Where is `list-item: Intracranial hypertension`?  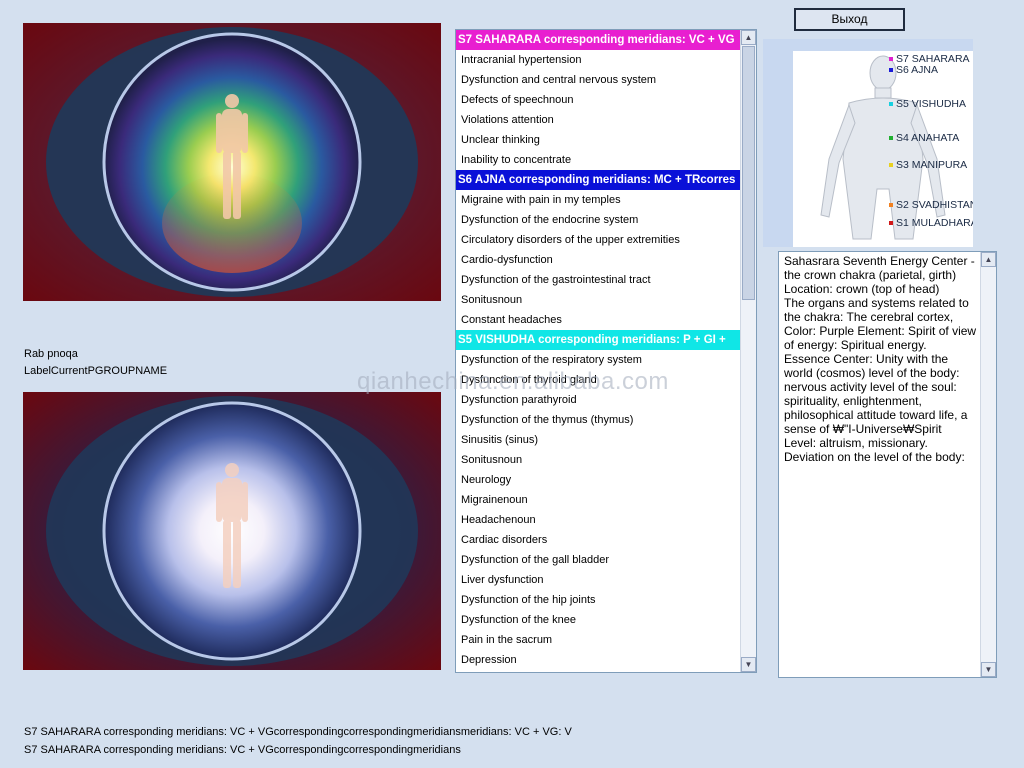 list-item: Intracranial hypertension is located at coordinates (598, 60).